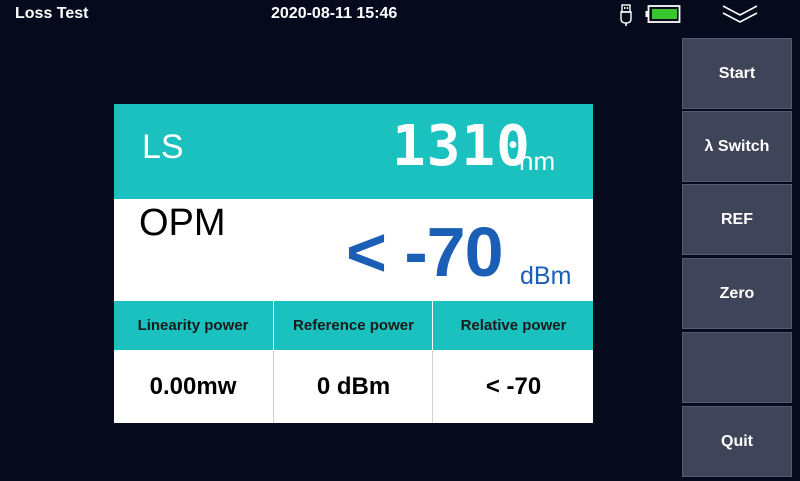 Image resolution: width=800 pixels, height=481 pixels. I want to click on power-reading: < -70, so click(424, 252).